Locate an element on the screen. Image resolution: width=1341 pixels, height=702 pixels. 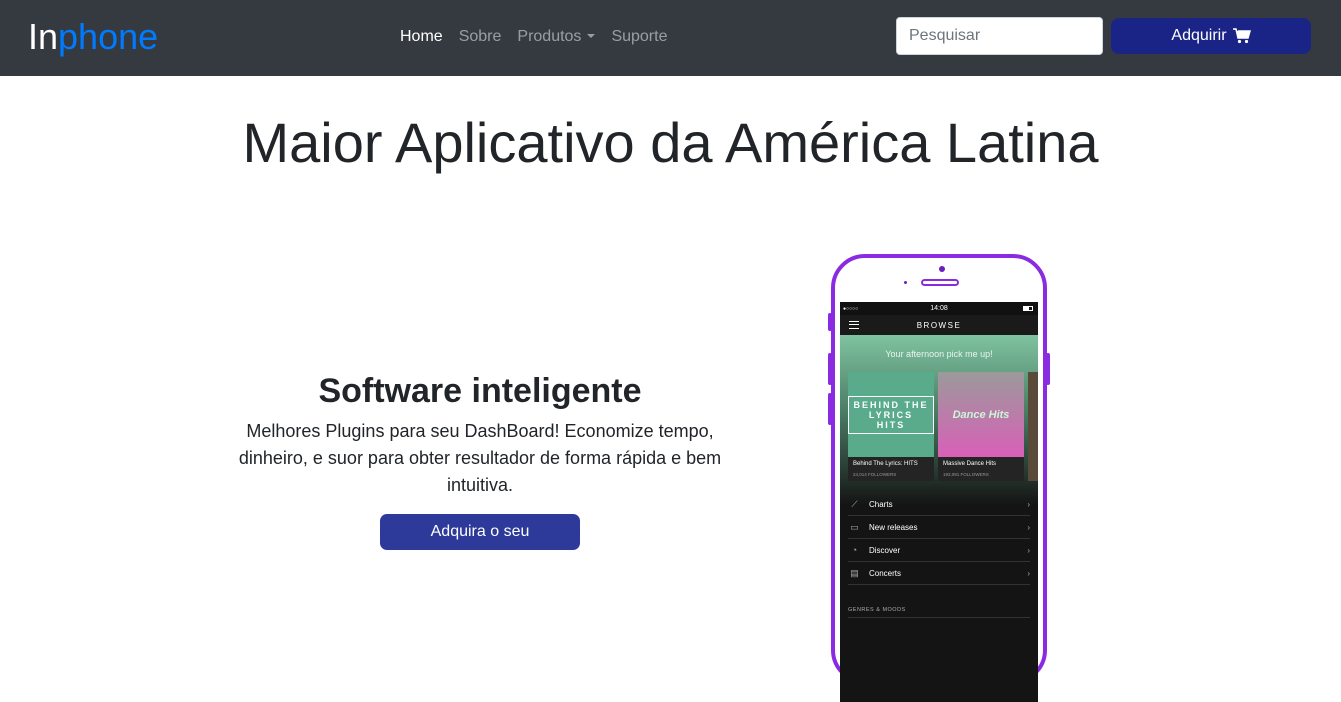
list-item-concerts: ▤ Concerts › is located at coordinates (939, 573).